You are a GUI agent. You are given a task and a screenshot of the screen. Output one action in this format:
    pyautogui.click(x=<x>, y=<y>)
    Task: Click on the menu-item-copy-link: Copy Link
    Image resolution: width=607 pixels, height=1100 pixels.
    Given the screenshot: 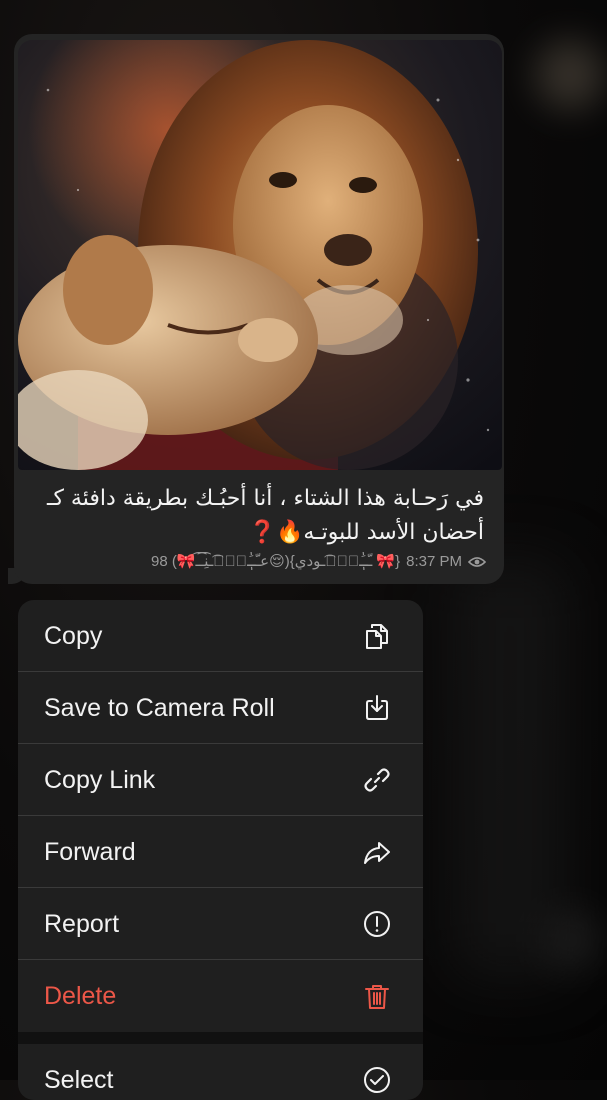 What is the action you would take?
    pyautogui.click(x=220, y=780)
    